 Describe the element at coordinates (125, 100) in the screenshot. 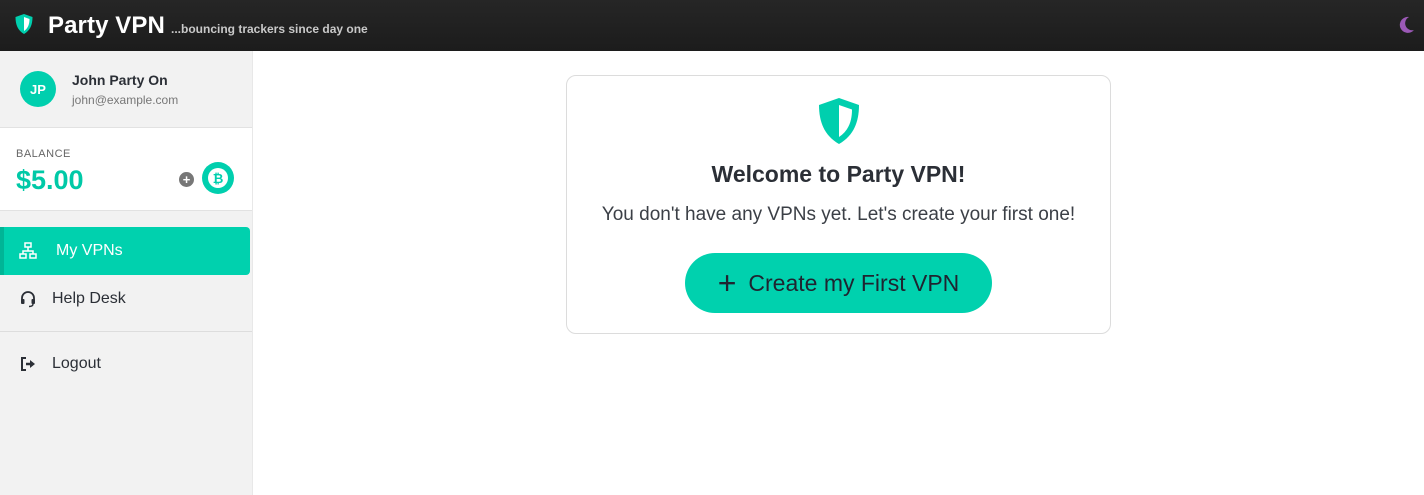

I see `user-email: john@example.com` at that location.